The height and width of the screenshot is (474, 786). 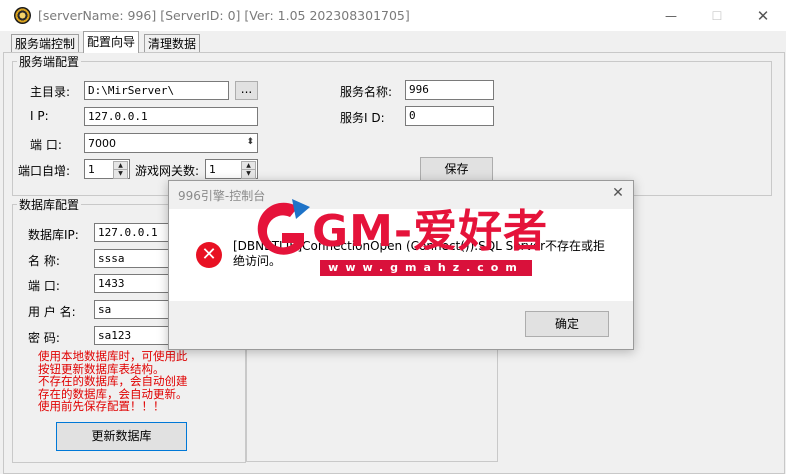 I want to click on ok-button: 确定, so click(x=567, y=324).